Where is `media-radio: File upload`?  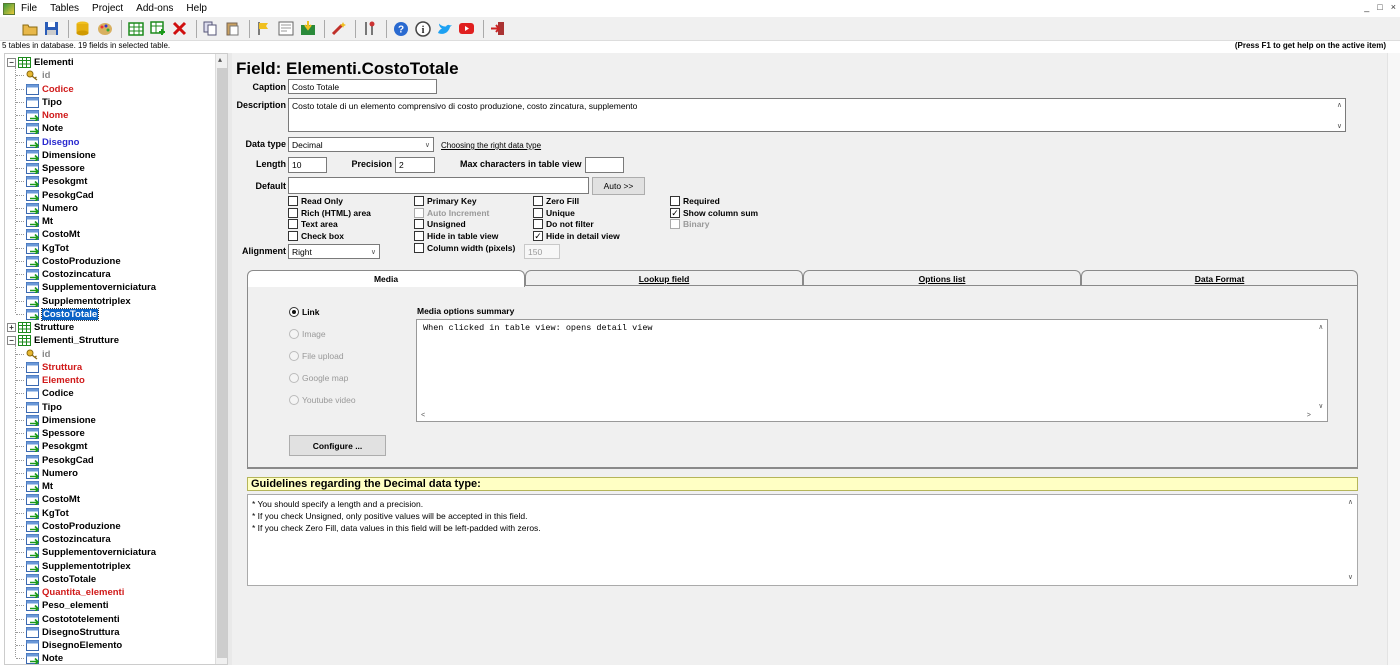 media-radio: File upload is located at coordinates (316, 356).